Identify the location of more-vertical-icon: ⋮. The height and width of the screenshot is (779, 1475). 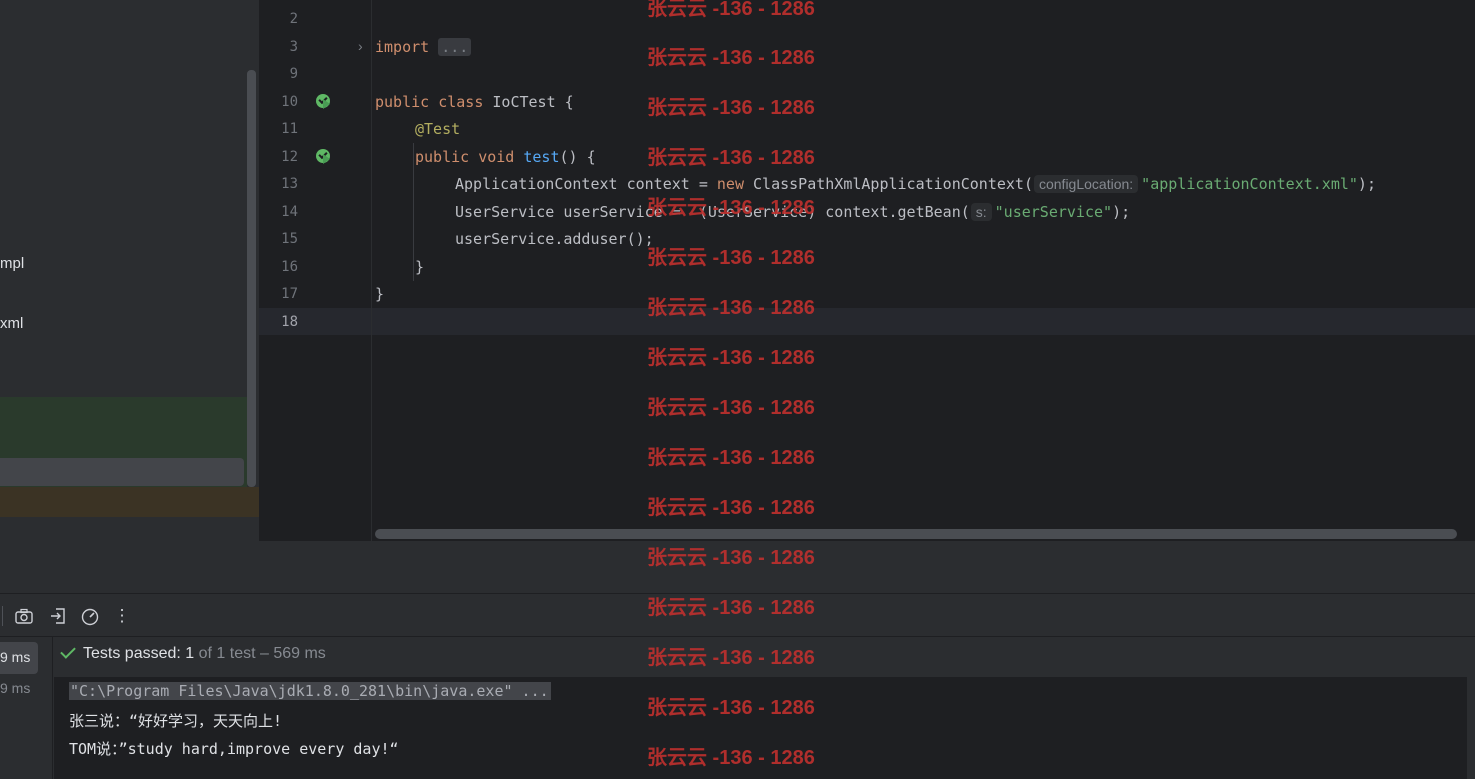
(122, 616).